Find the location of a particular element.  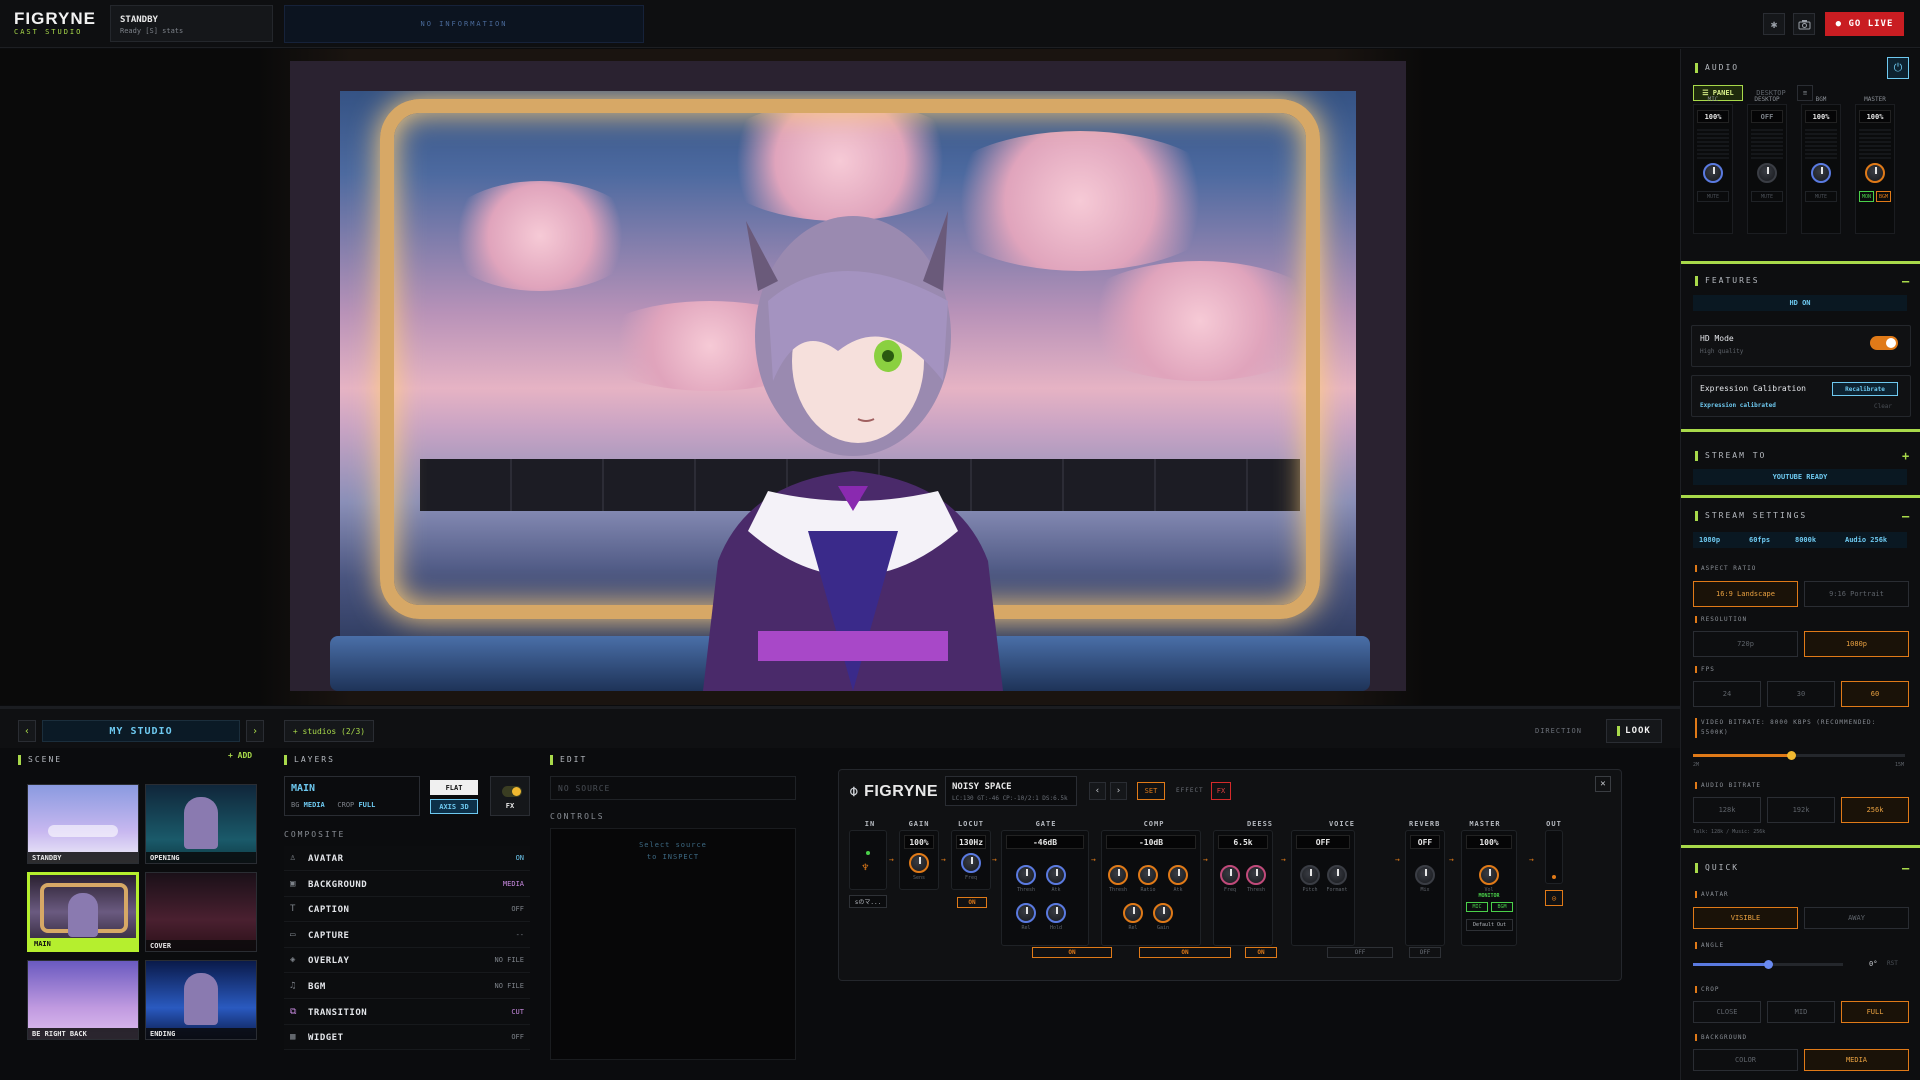

fx-comp-value: -10dB is located at coordinates (1151, 842).